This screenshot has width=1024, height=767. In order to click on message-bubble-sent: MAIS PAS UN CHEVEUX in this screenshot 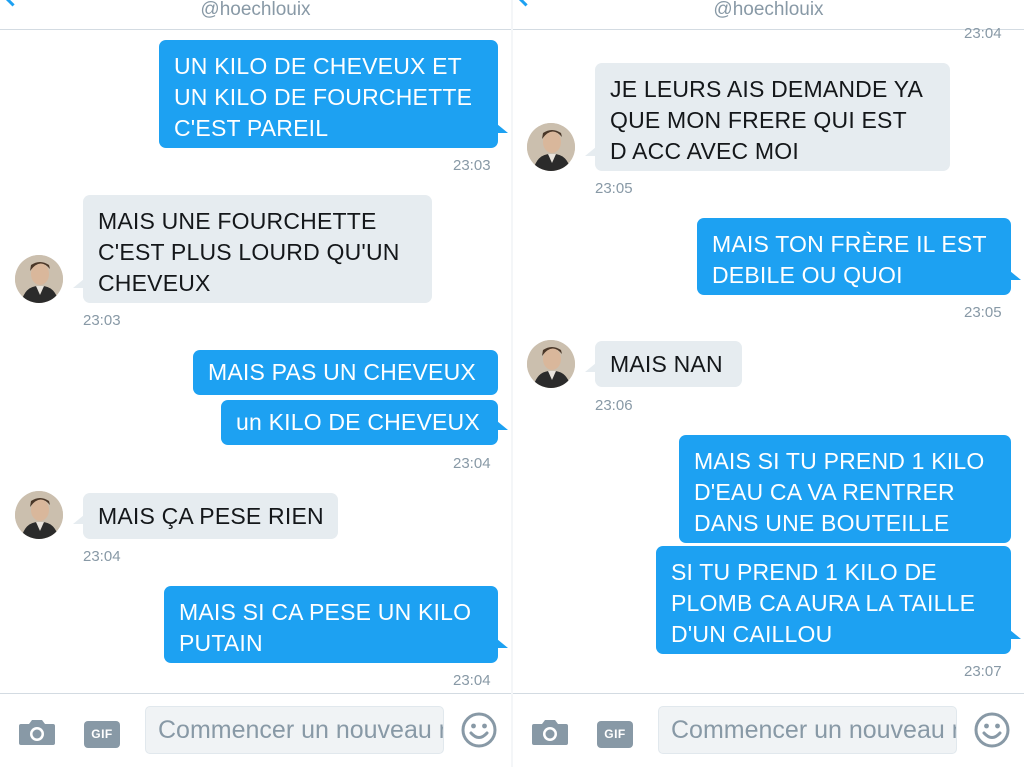, I will do `click(345, 372)`.